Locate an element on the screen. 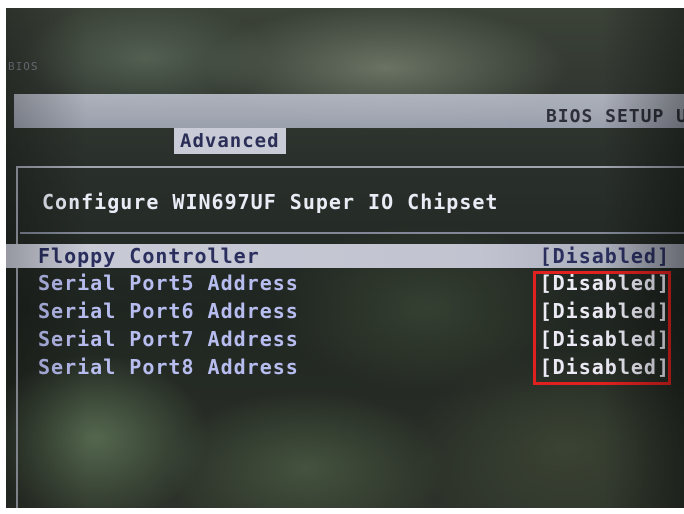 This screenshot has width=684, height=514. setting-value: [Disabled] is located at coordinates (605, 256).